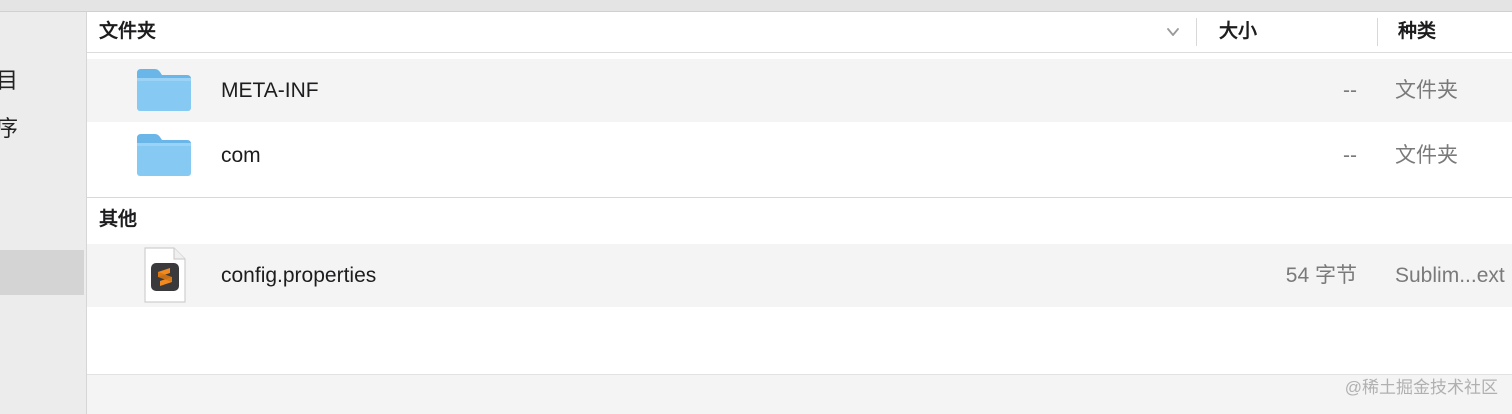  What do you see at coordinates (799, 275) in the screenshot?
I see `table-row: config.properties 54 字节 Sublim...ext` at bounding box center [799, 275].